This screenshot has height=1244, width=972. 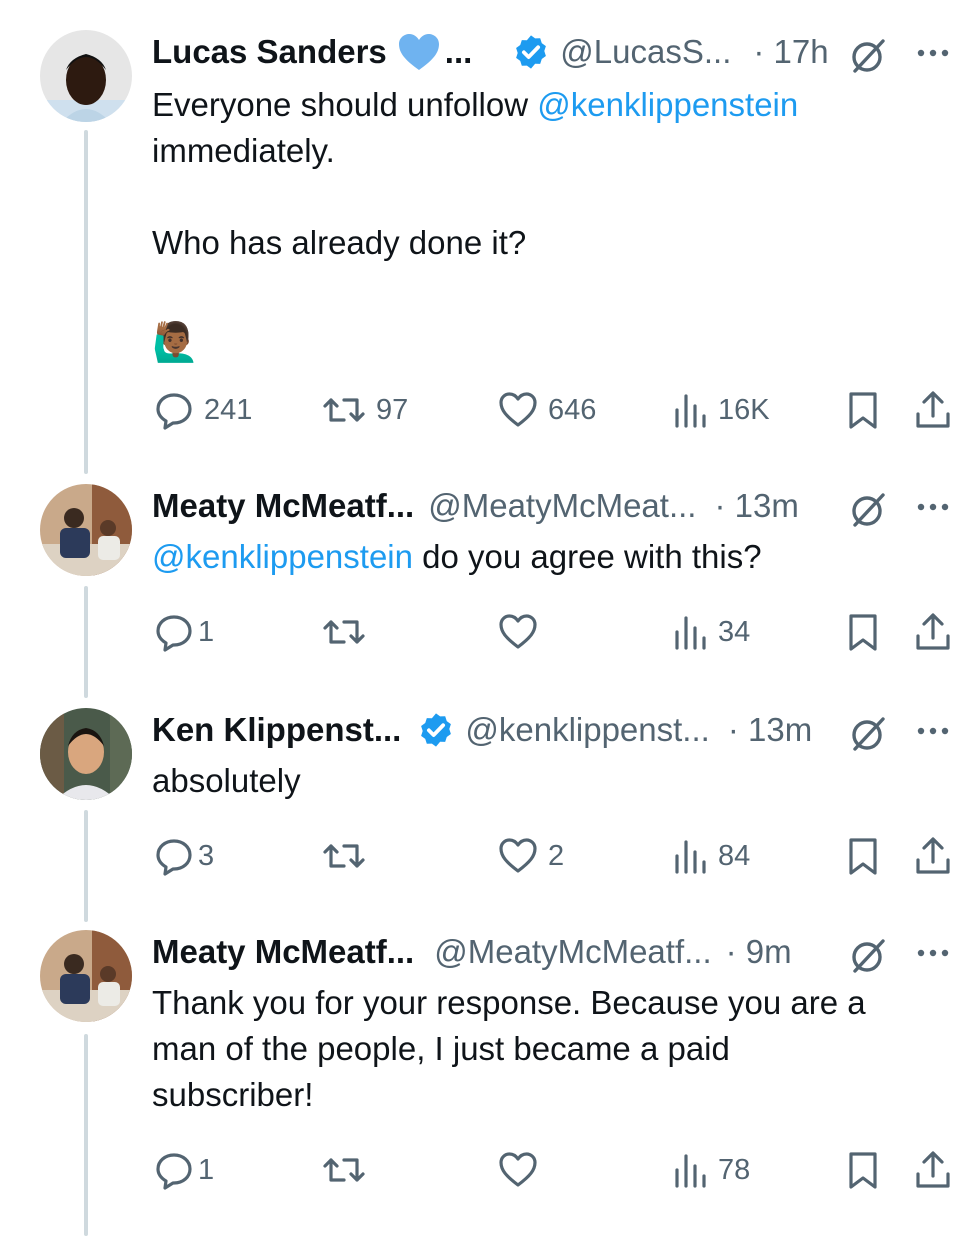 What do you see at coordinates (226, 780) in the screenshot?
I see `tweet-text: absolutely` at bounding box center [226, 780].